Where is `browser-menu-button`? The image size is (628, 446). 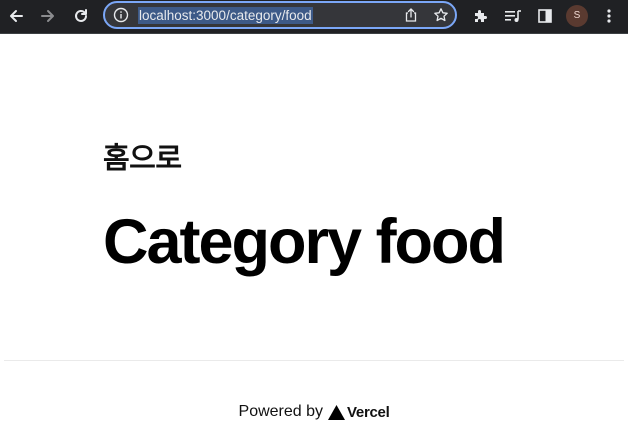
browser-menu-button is located at coordinates (609, 16).